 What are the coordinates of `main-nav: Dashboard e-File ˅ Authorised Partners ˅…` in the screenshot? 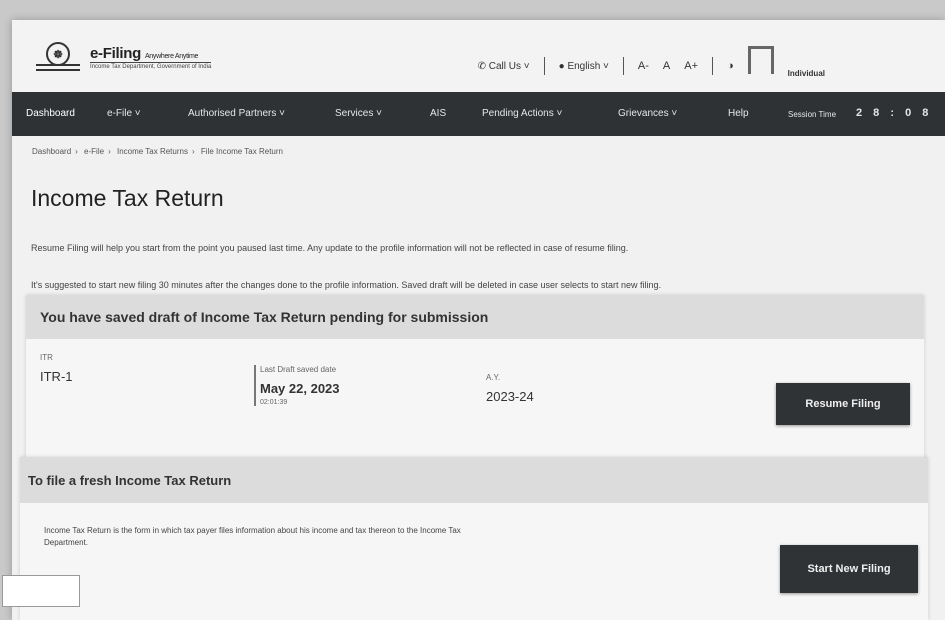 It's located at (478, 114).